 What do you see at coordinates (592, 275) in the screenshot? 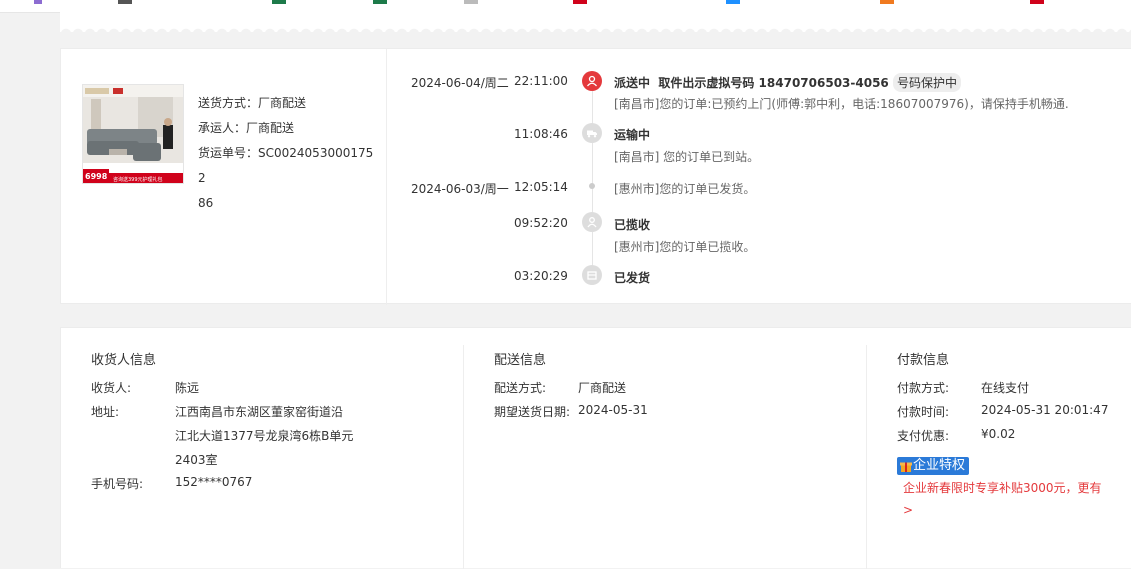
I see `package-icon` at bounding box center [592, 275].